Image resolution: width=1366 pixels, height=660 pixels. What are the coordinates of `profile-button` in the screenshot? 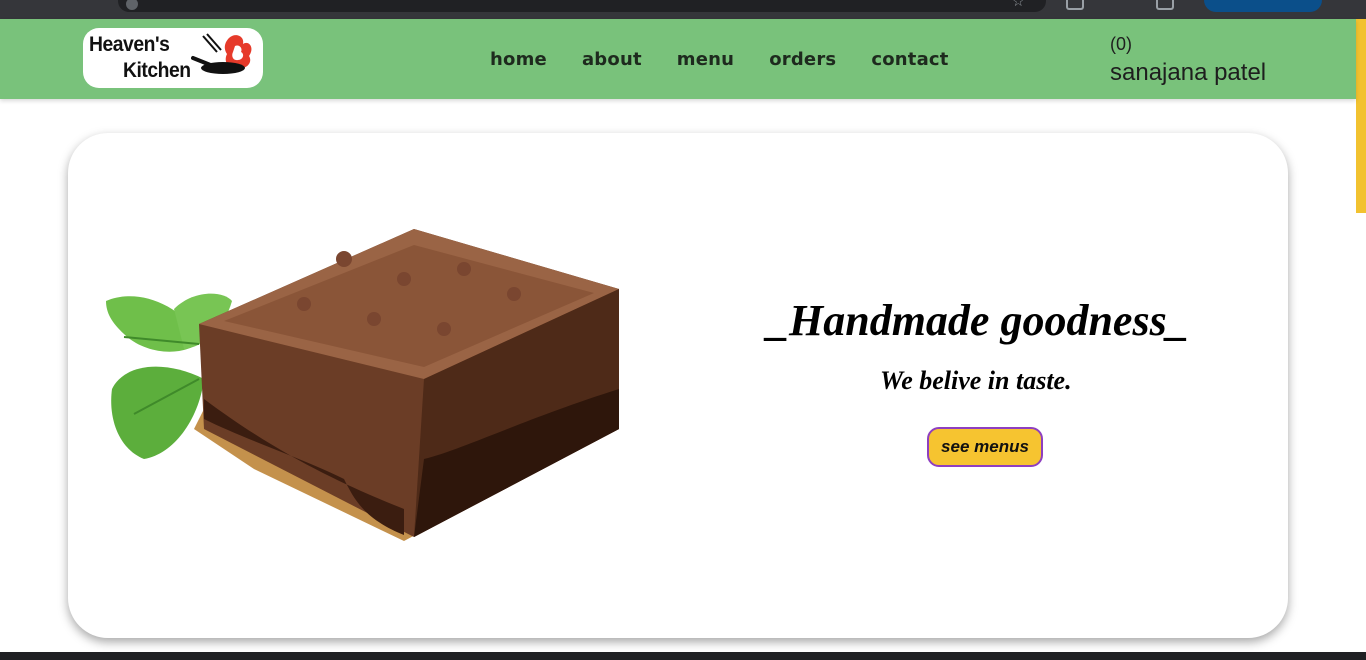 It's located at (1263, 6).